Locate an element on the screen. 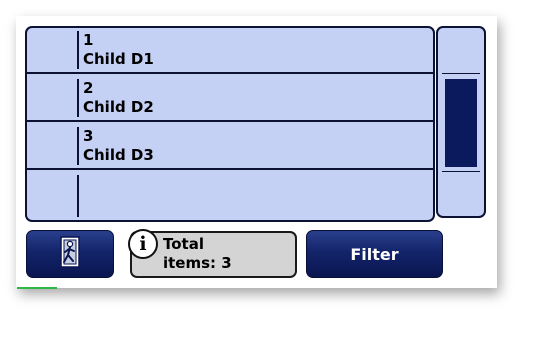 Image resolution: width=545 pixels, height=337 pixels. list-item-number: 1 is located at coordinates (88, 40).